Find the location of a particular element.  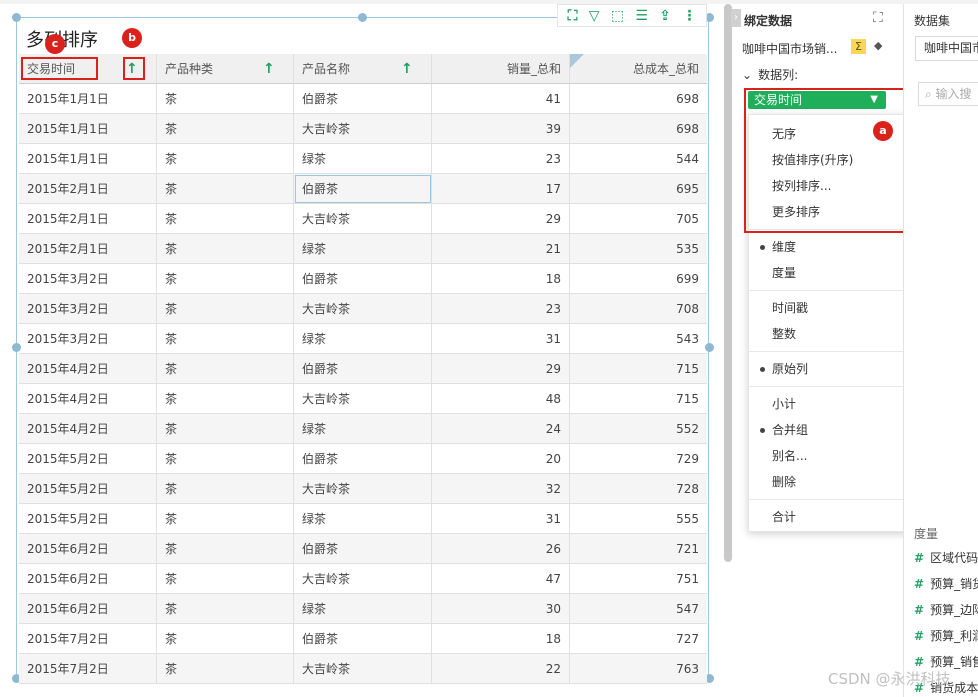

table-row: 2015年4月2日茶大吉岭茶 48 715 is located at coordinates (363, 399).